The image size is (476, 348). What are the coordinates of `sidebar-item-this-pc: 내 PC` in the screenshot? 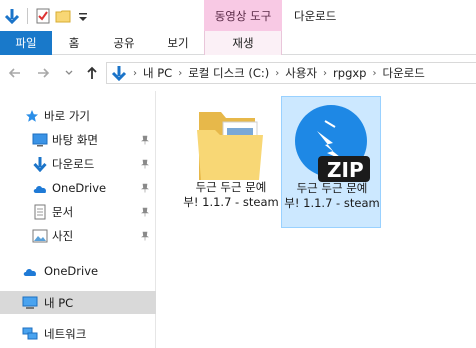 It's located at (78, 302).